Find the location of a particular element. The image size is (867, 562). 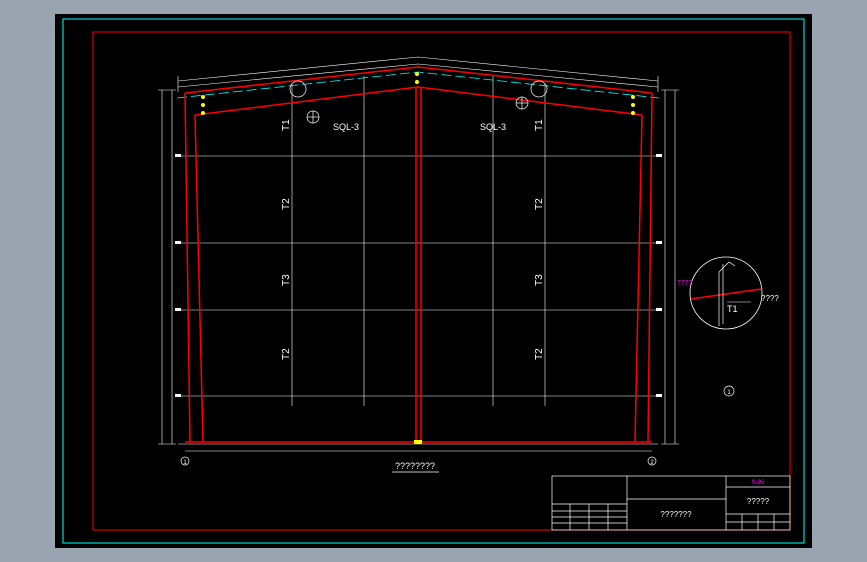

brace-label-l2: T2 is located at coordinates (286, 204).